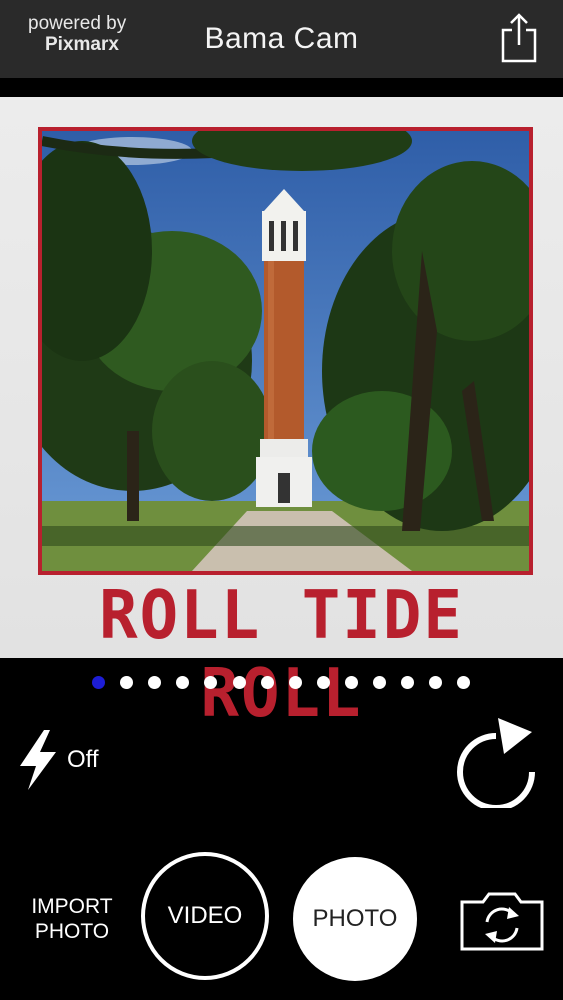  I want to click on video-button: VIDEO, so click(205, 916).